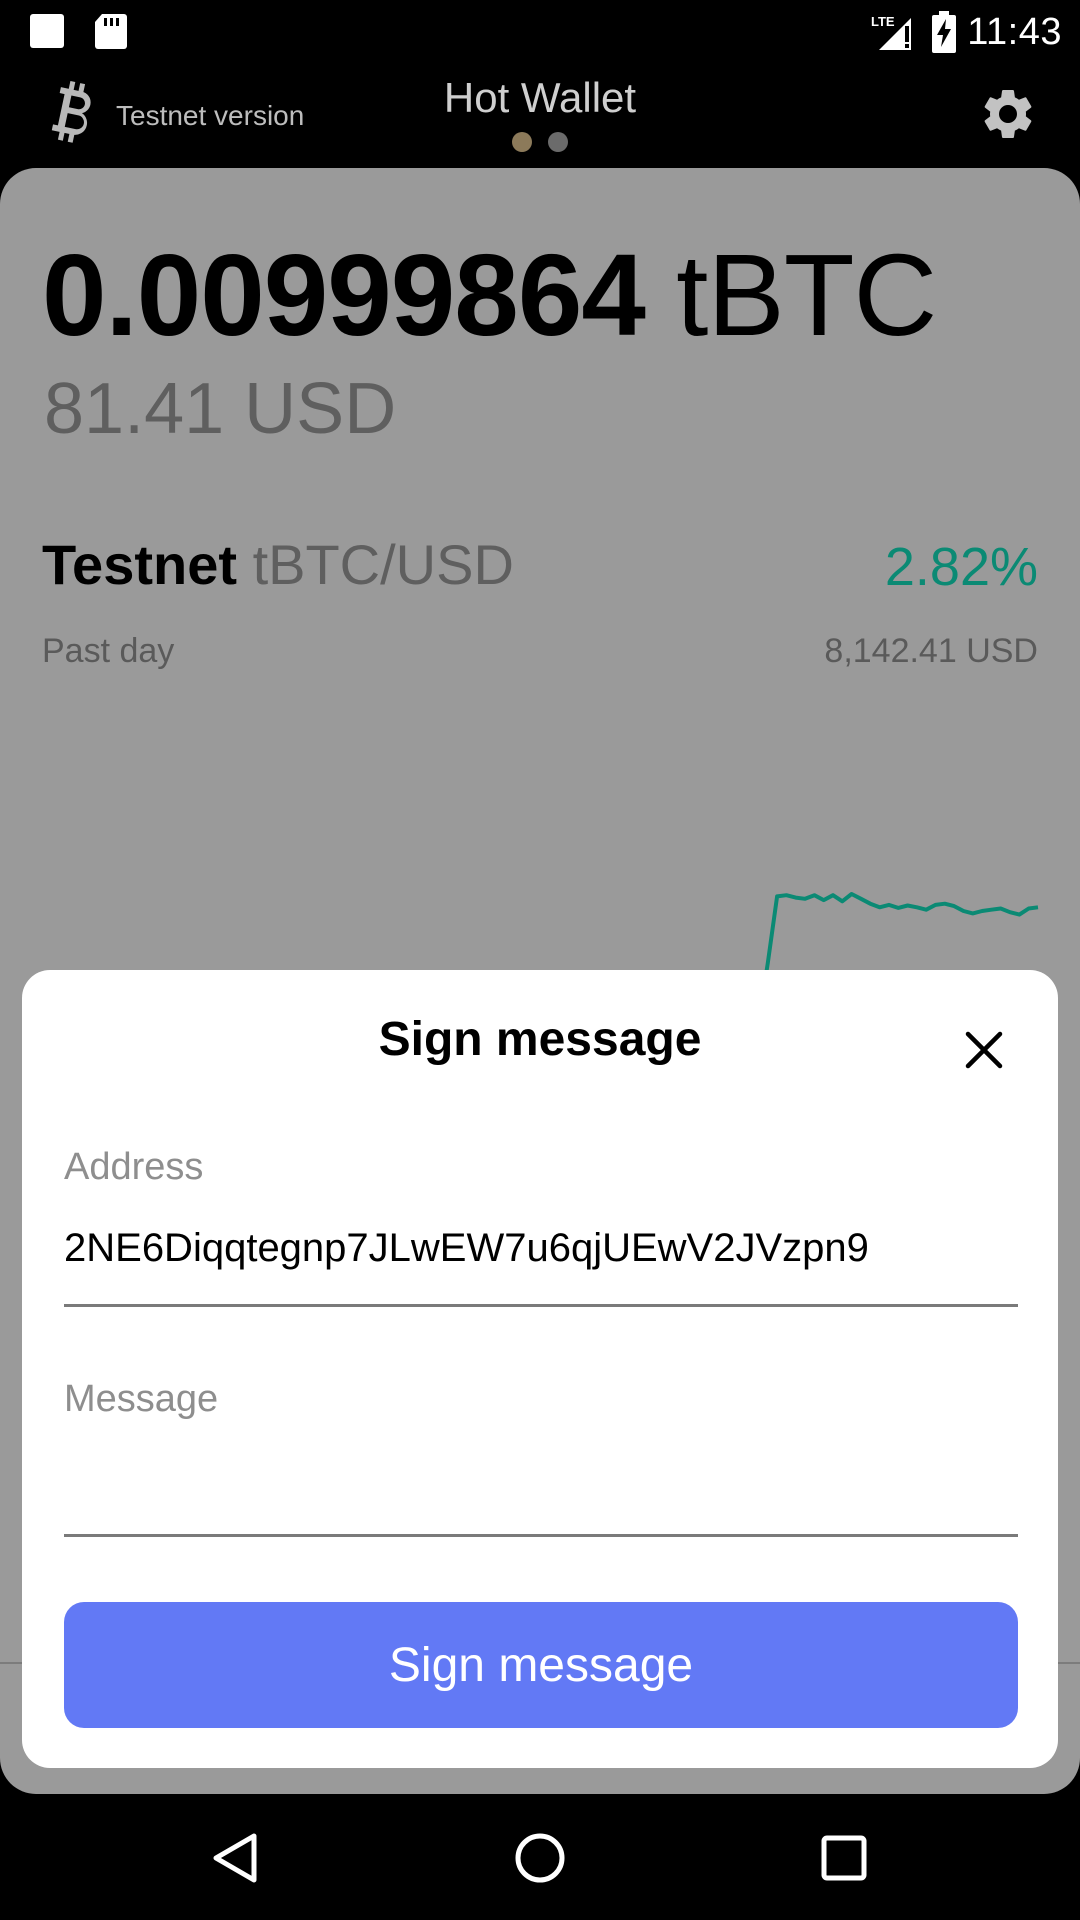 This screenshot has height=1920, width=1080. Describe the element at coordinates (134, 1167) in the screenshot. I see `address-label: Address` at that location.